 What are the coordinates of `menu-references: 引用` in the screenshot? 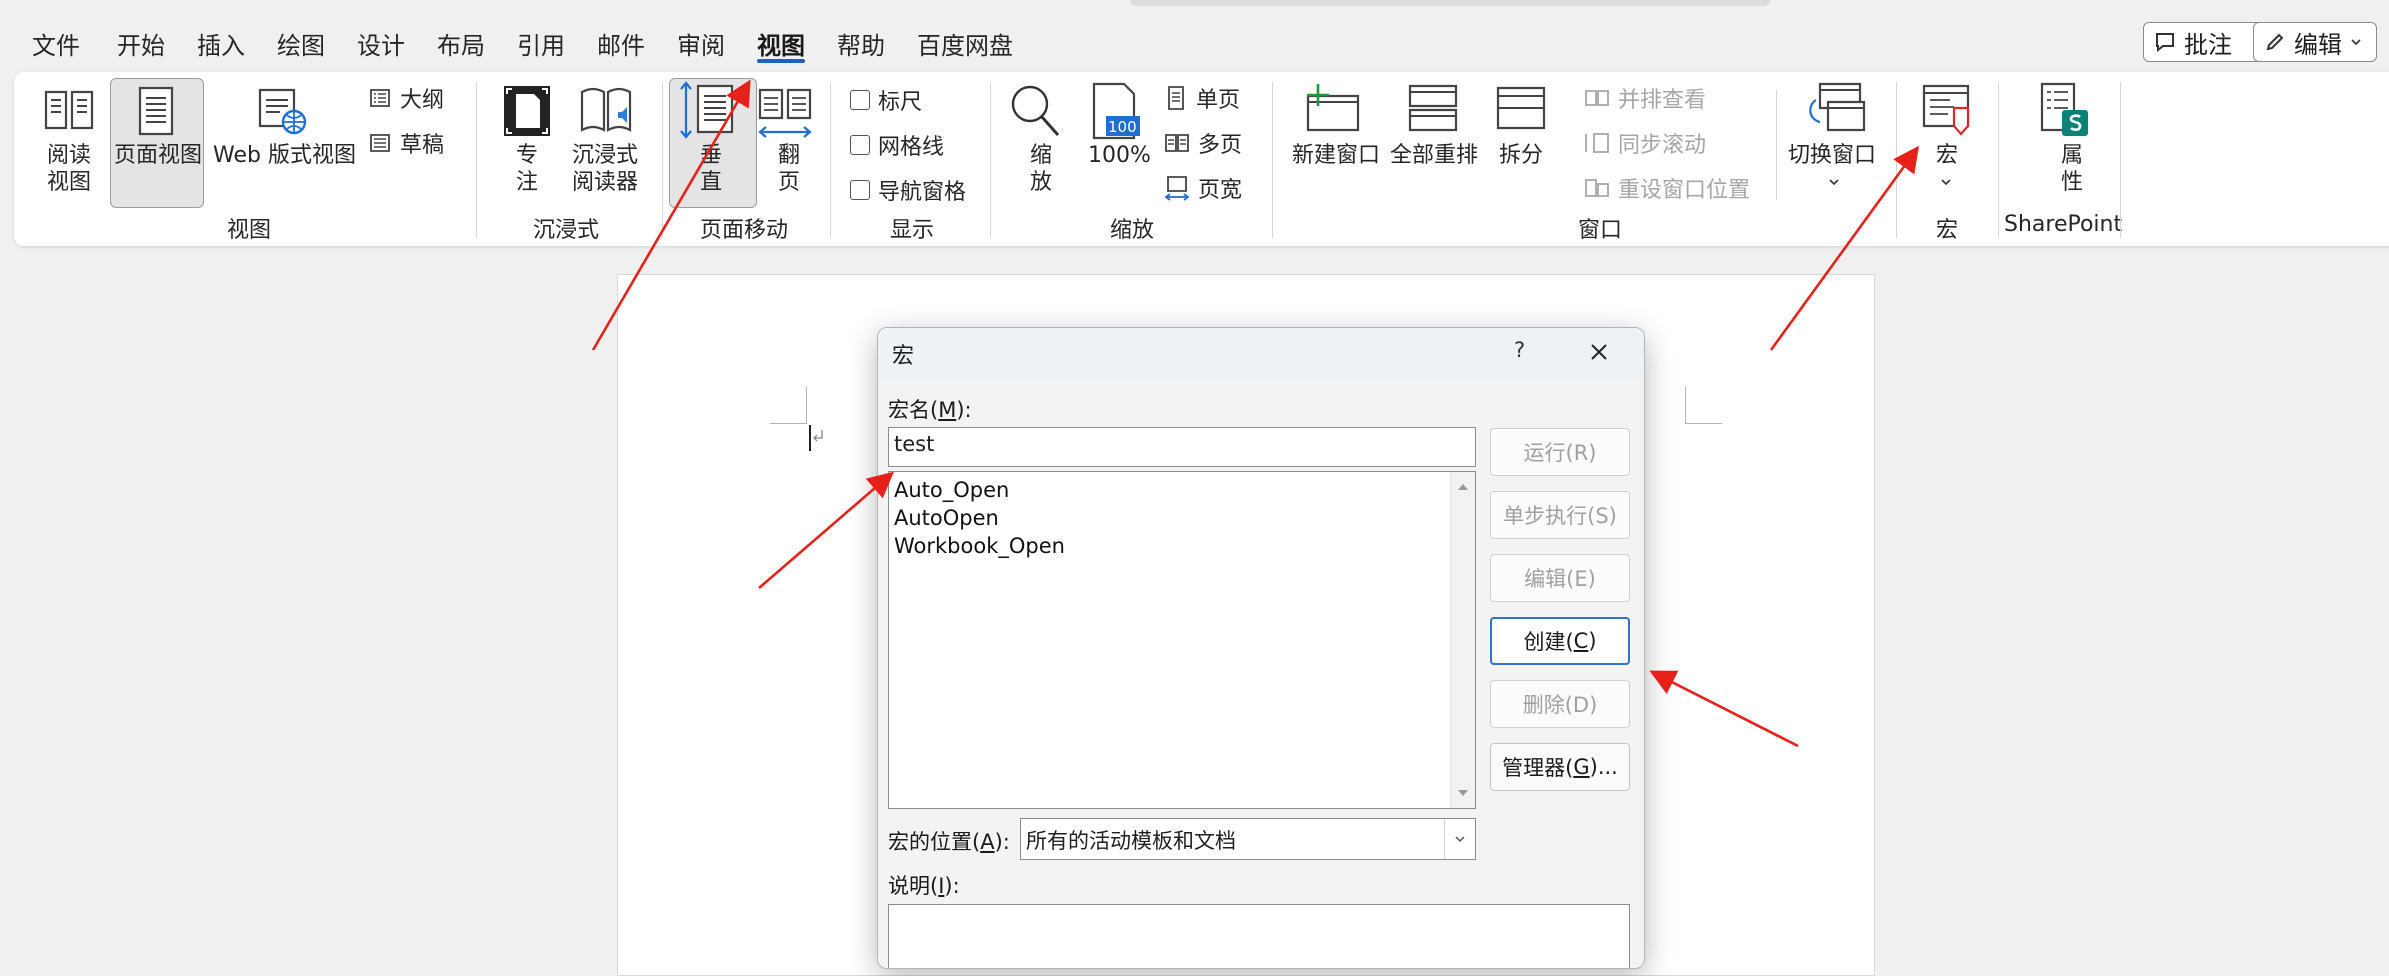 It's located at (541, 43).